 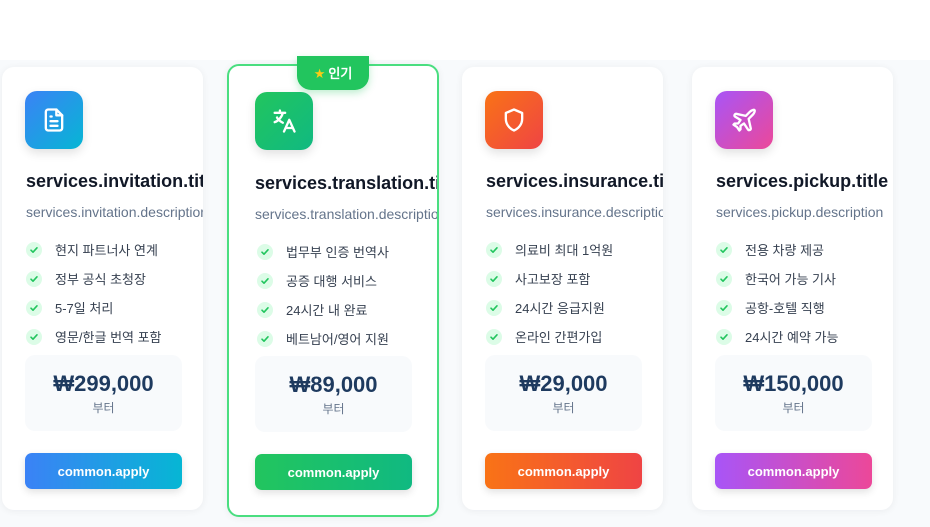 I want to click on feature-item: 5-7일 처리, so click(x=113, y=307).